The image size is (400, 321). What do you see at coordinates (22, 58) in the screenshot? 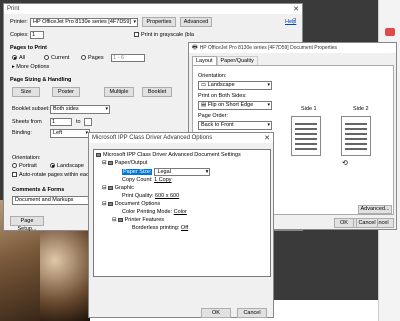
I see `all-label: All` at bounding box center [22, 58].